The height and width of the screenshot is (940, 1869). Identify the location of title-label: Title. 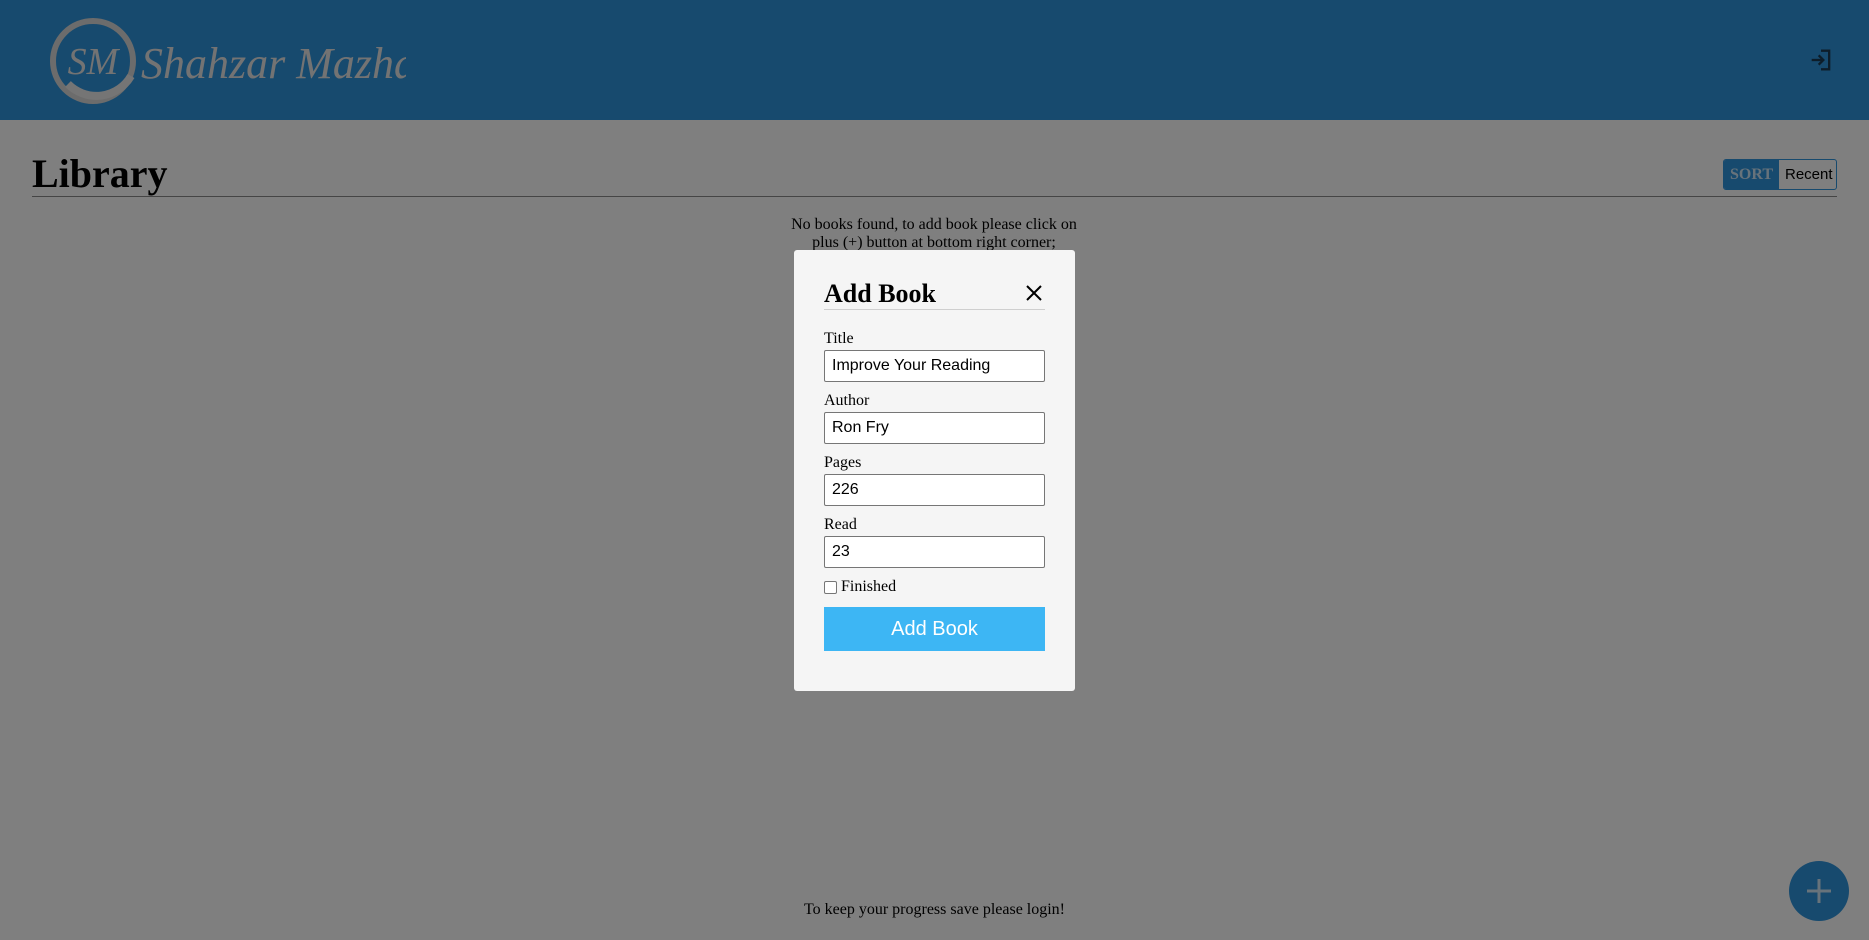
(839, 338).